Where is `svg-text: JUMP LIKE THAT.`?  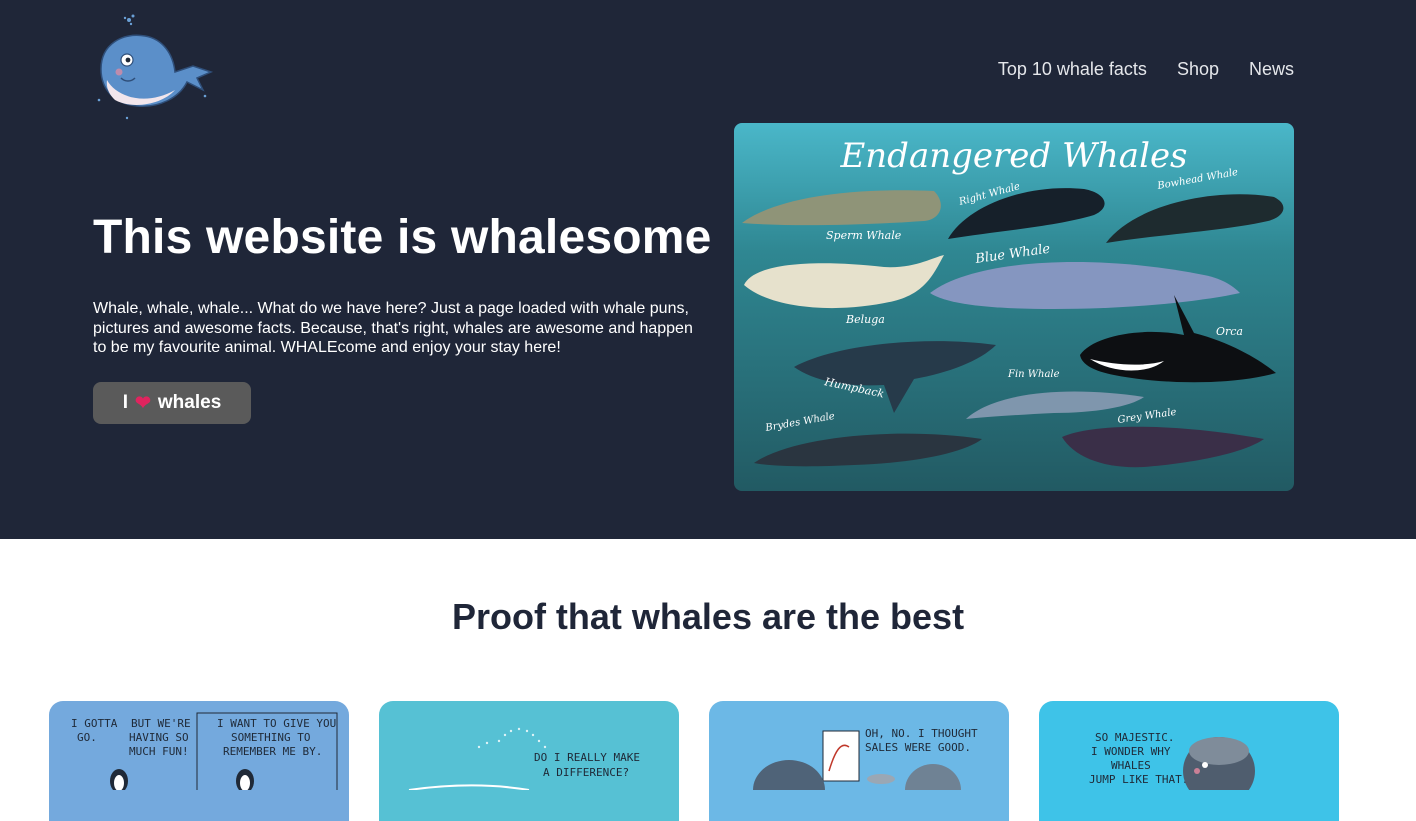
svg-text: JUMP LIKE THAT. is located at coordinates (1138, 779).